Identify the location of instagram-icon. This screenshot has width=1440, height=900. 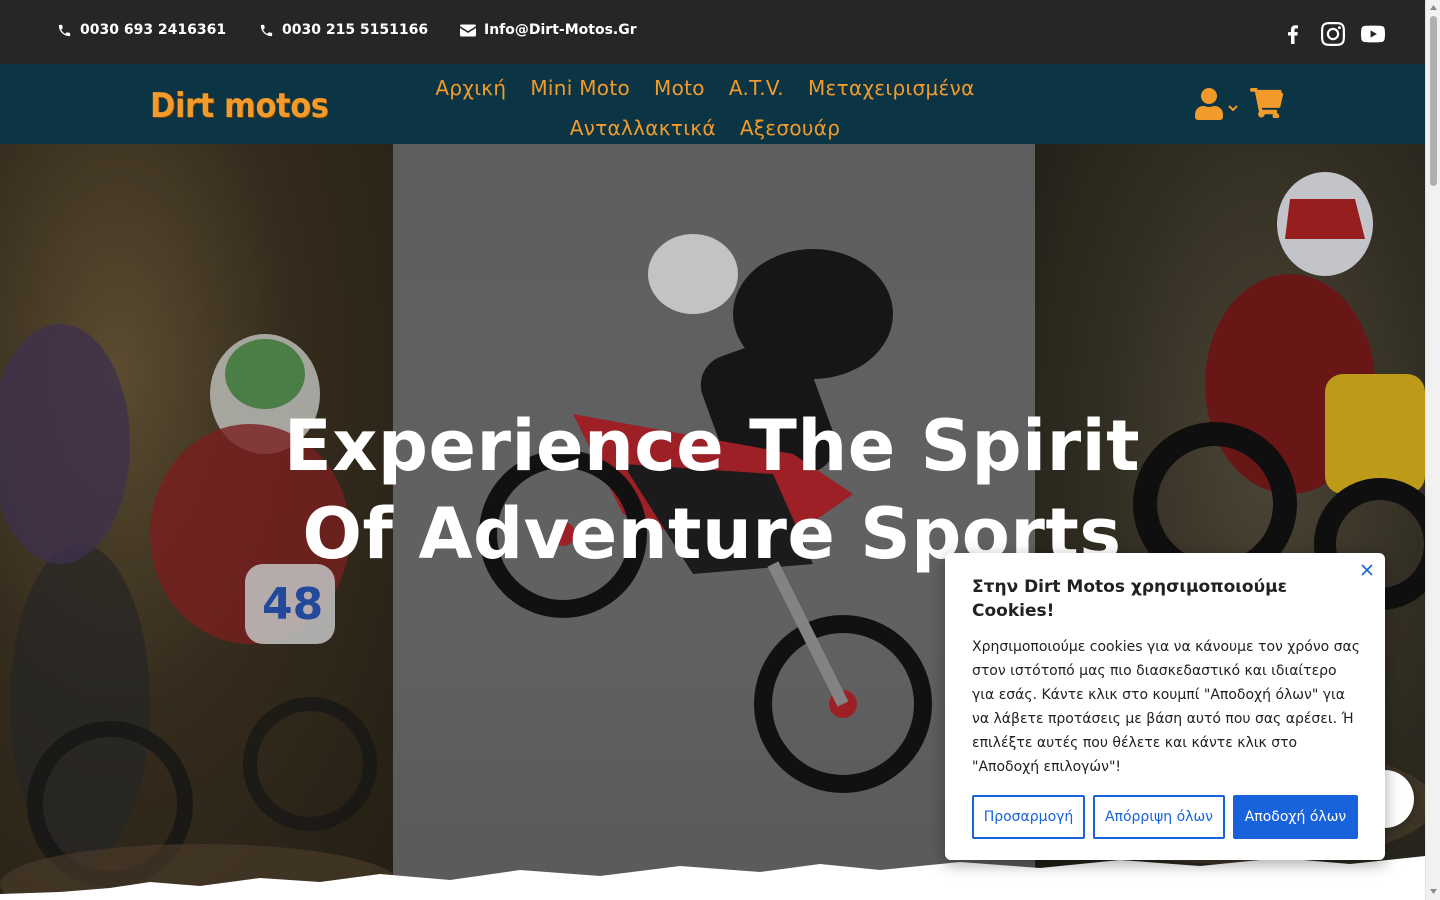
(1333, 34).